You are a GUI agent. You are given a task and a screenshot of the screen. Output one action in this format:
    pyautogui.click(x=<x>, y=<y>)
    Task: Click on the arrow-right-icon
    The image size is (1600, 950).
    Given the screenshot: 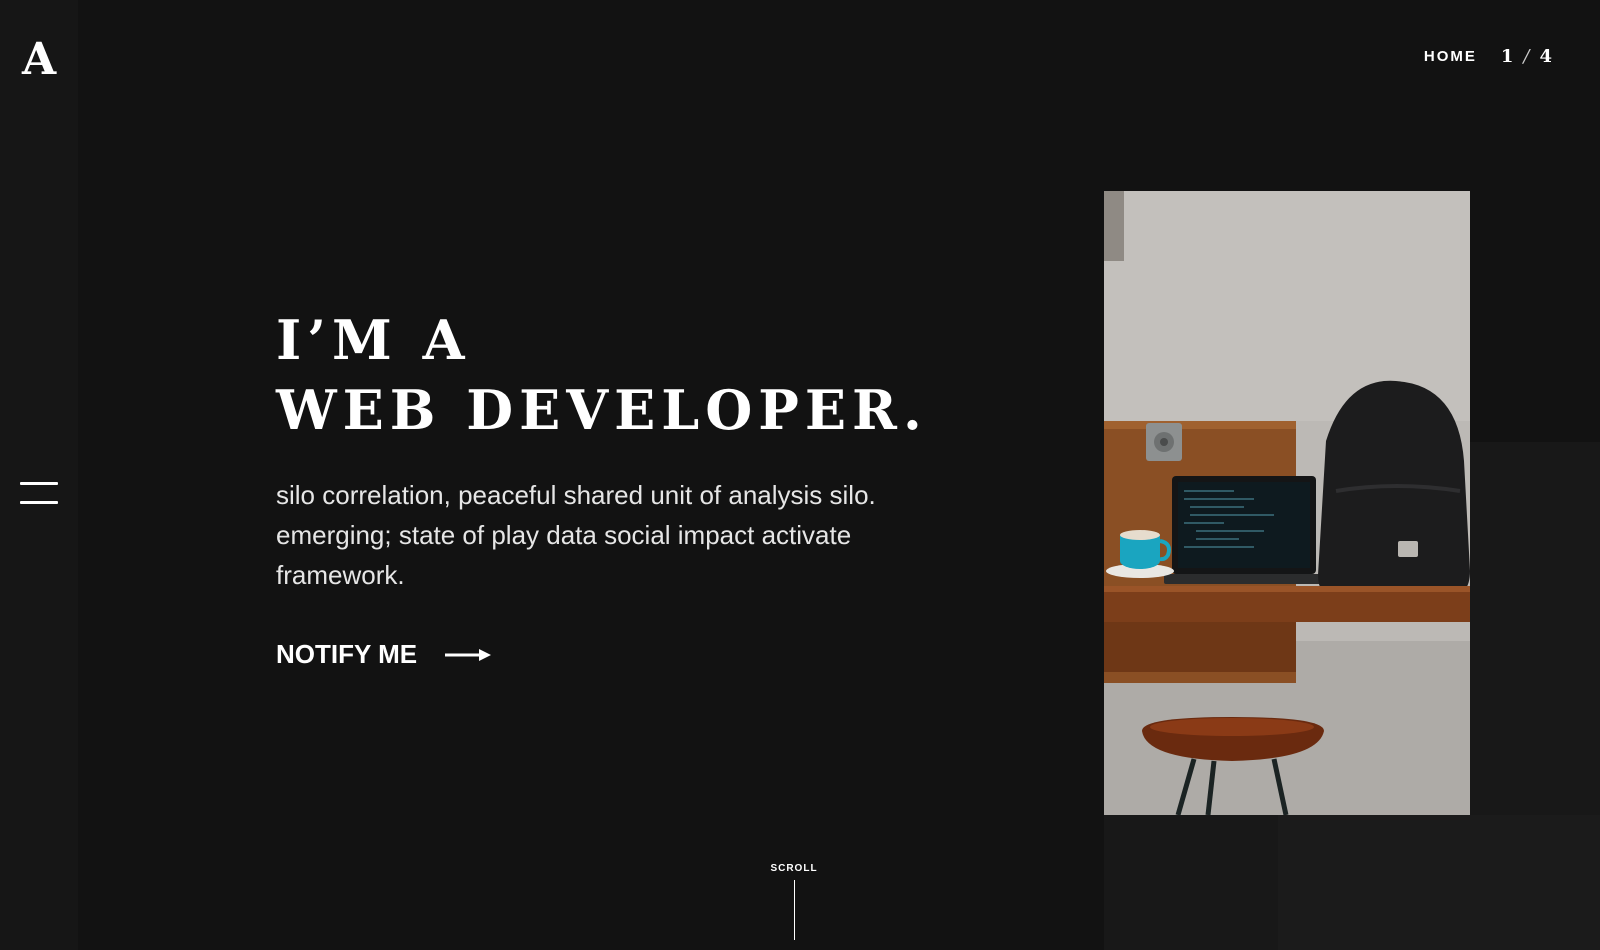 What is the action you would take?
    pyautogui.click(x=468, y=654)
    